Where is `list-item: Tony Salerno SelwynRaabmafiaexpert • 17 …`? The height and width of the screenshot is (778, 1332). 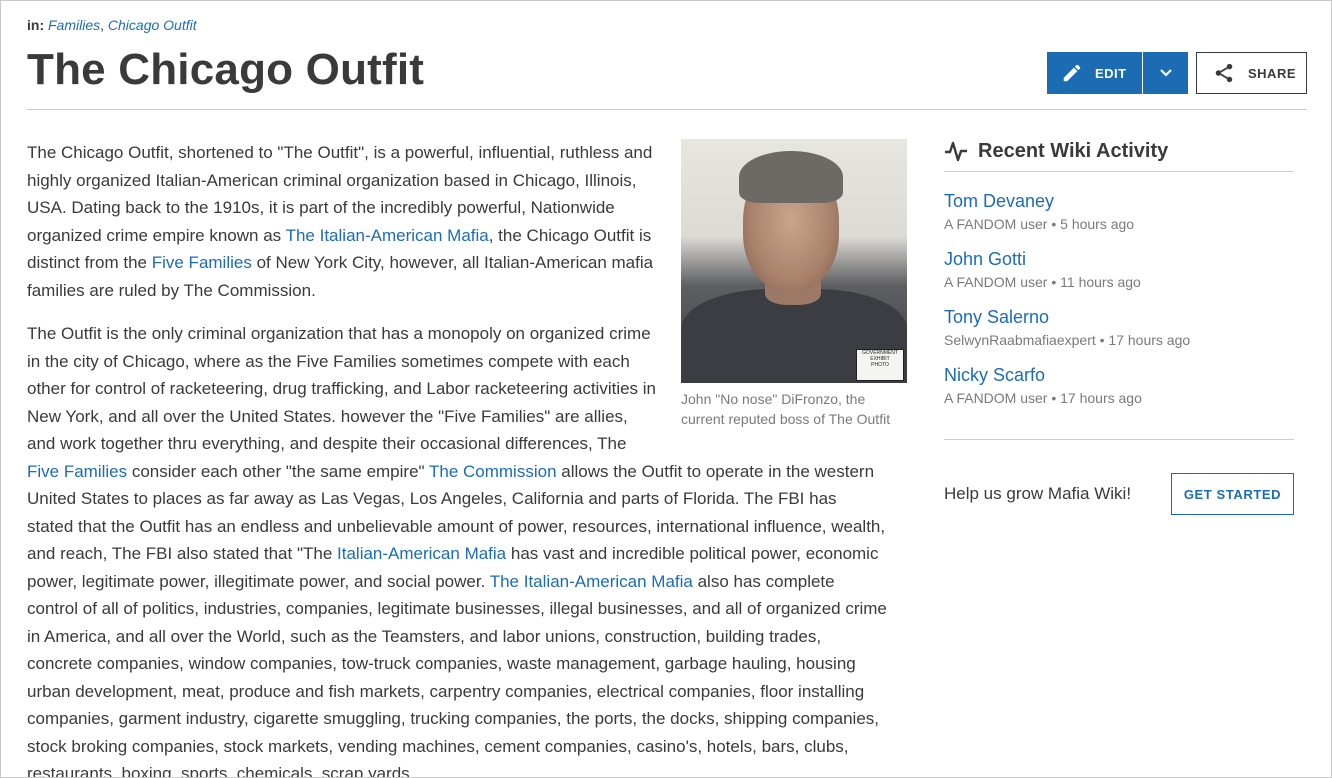
list-item: Tony Salerno SelwynRaabmafiaexpert • 17 … is located at coordinates (1119, 328).